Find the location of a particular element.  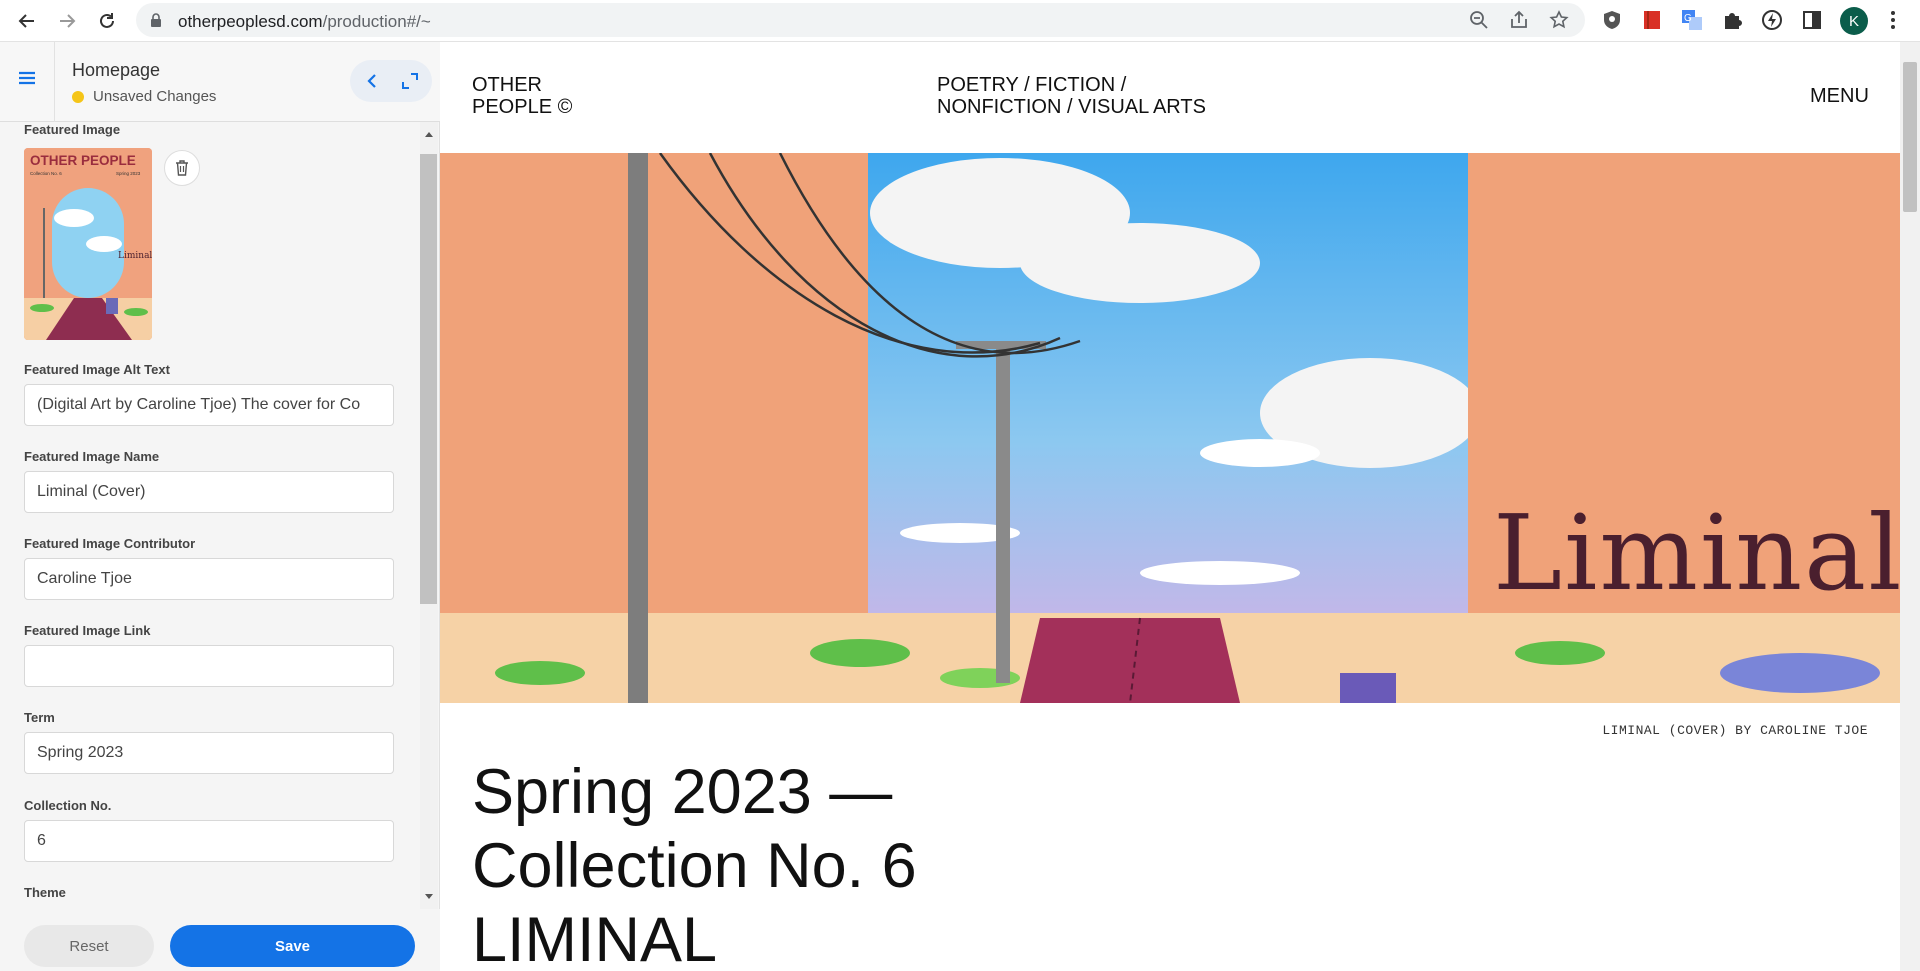

reload-icon is located at coordinates (107, 20).